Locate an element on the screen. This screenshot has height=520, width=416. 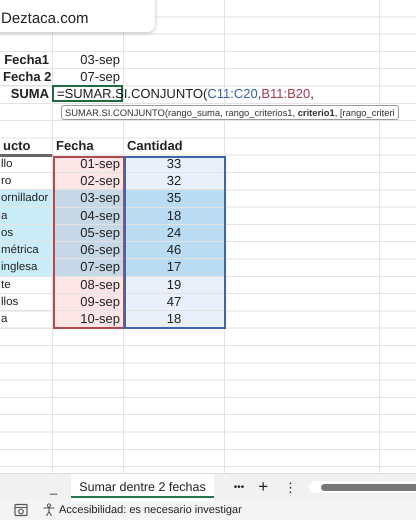
options-button: ⋮ is located at coordinates (291, 487).